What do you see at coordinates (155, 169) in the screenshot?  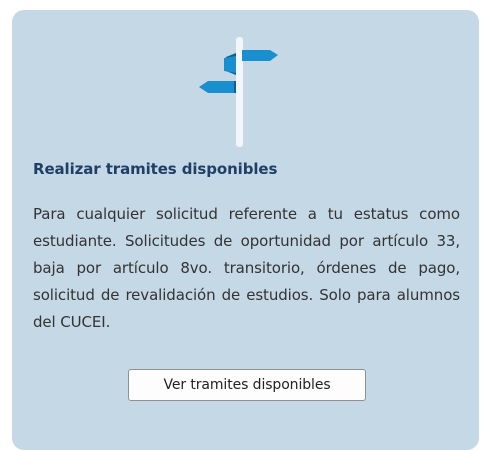 I see `card-title: Realizar tramites disponibles` at bounding box center [155, 169].